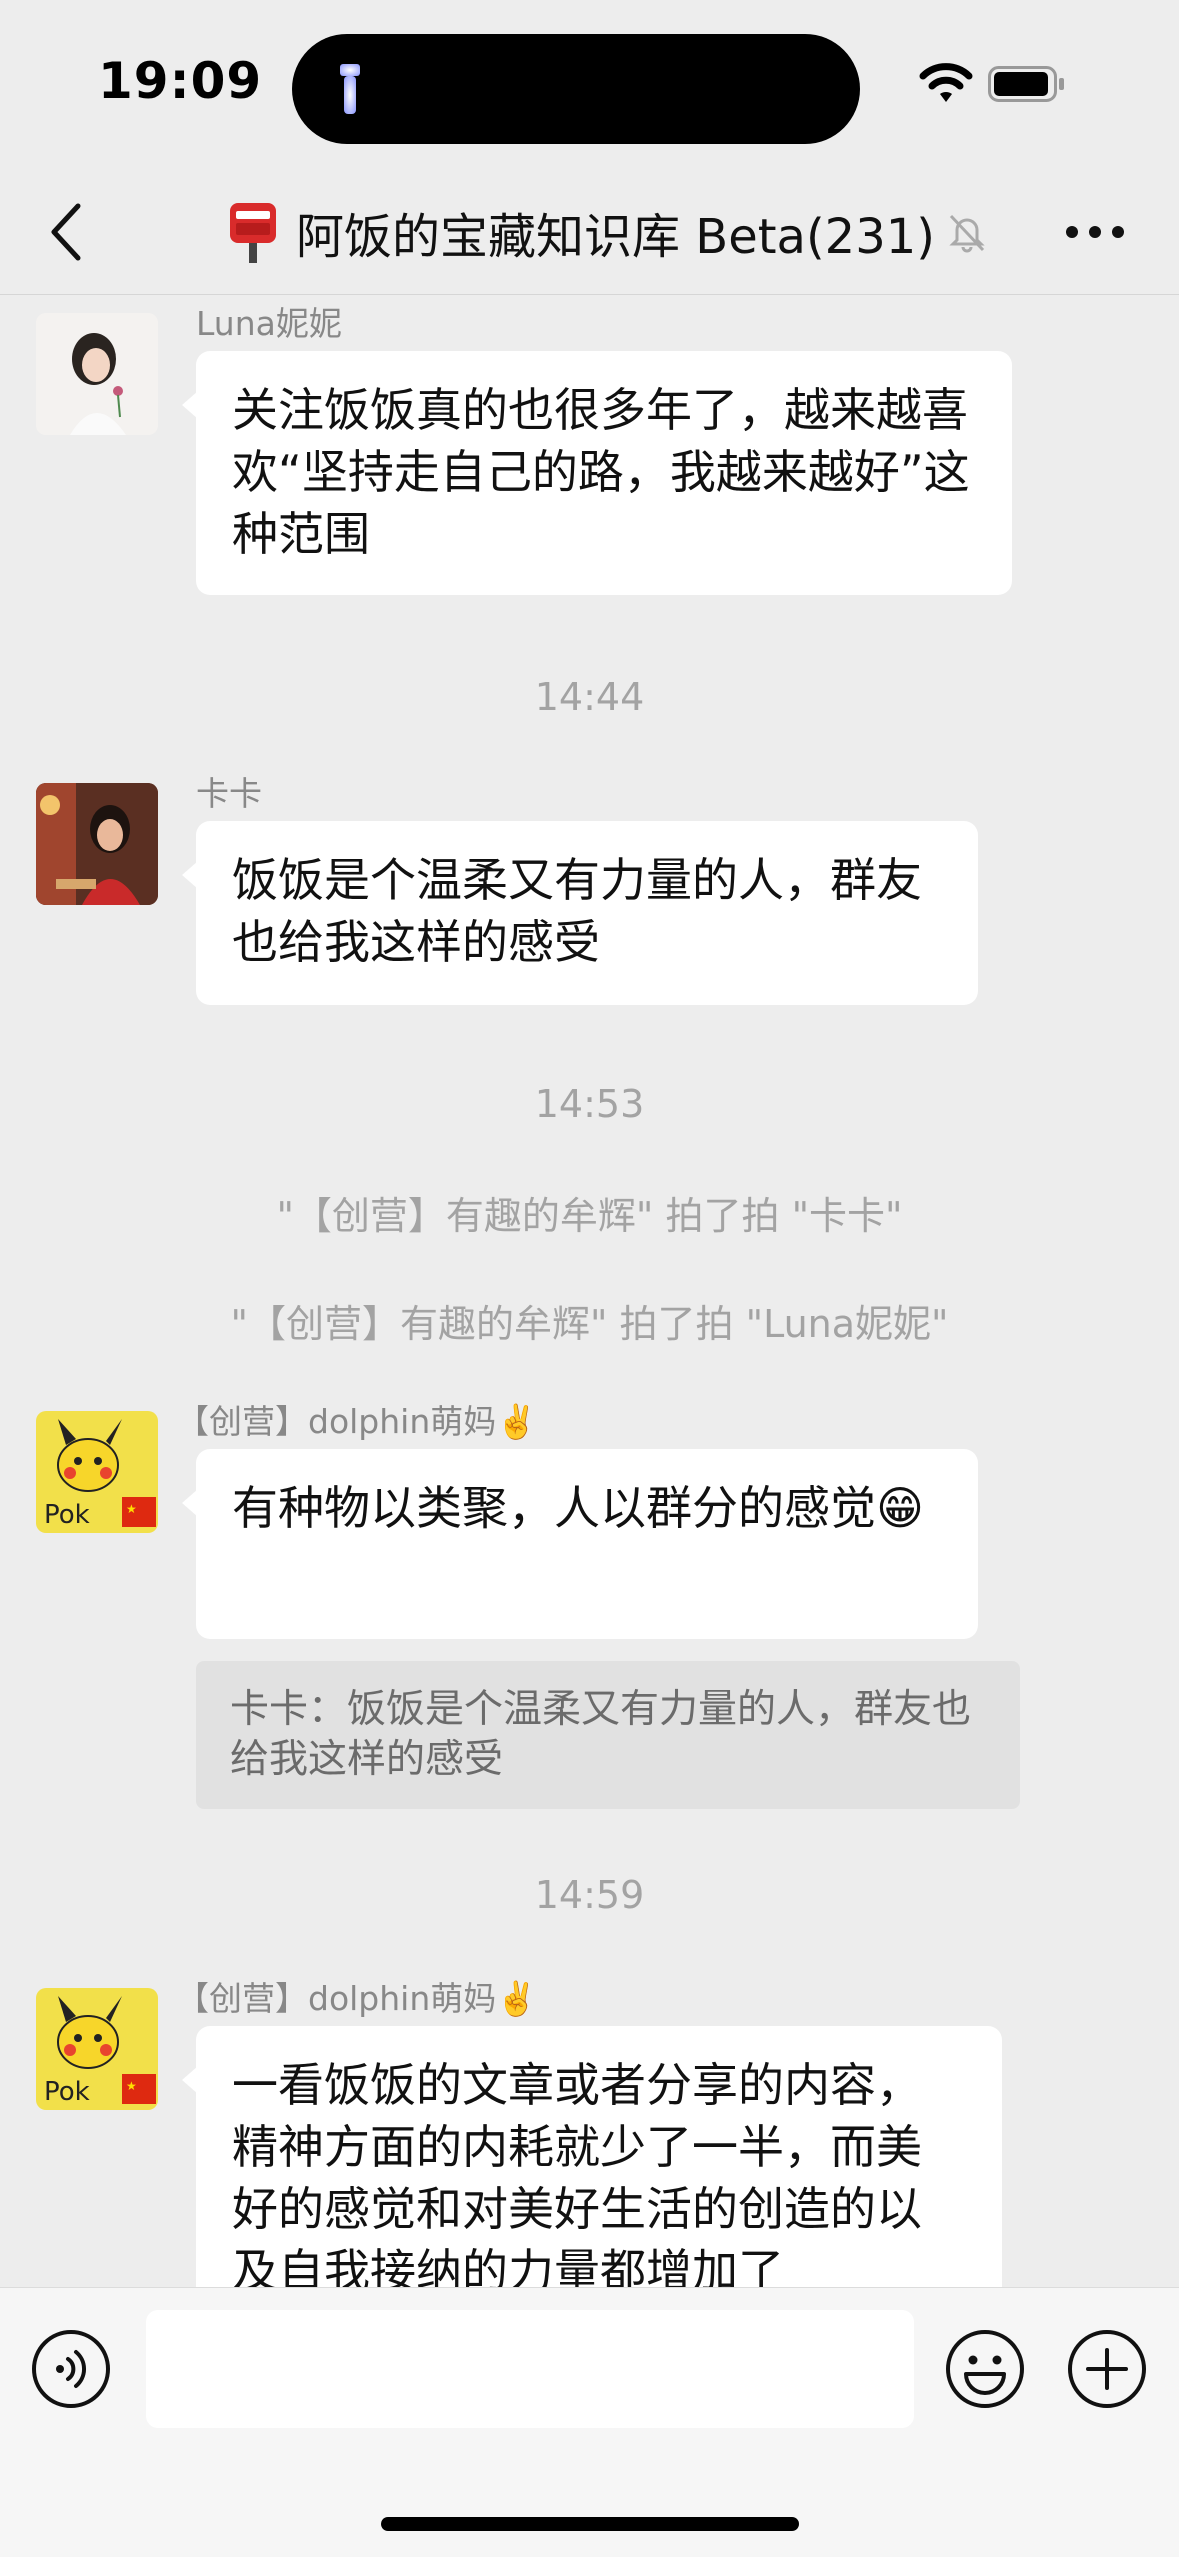 The image size is (1179, 2557). What do you see at coordinates (576, 89) in the screenshot?
I see `dynamic-island` at bounding box center [576, 89].